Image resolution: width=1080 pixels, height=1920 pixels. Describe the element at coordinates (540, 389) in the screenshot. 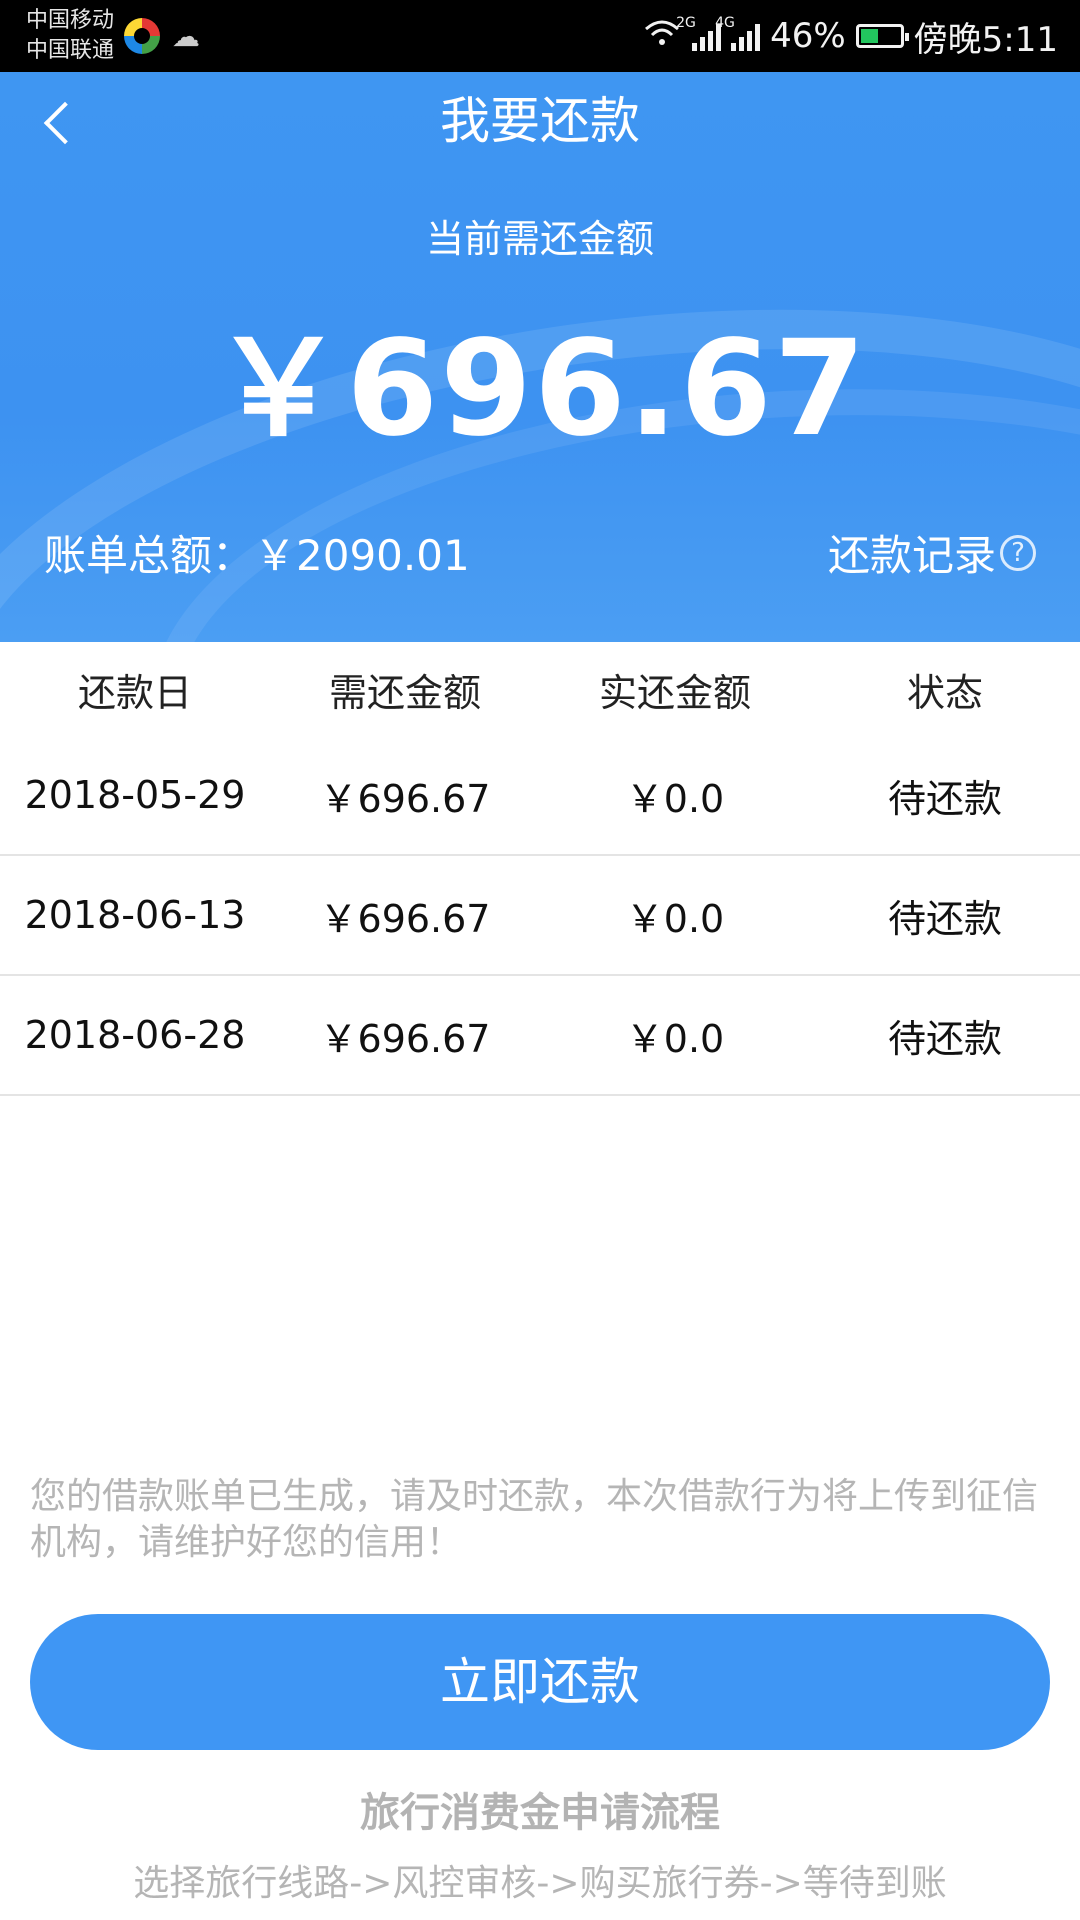

I see `due-amount-value: ￥696.67` at that location.